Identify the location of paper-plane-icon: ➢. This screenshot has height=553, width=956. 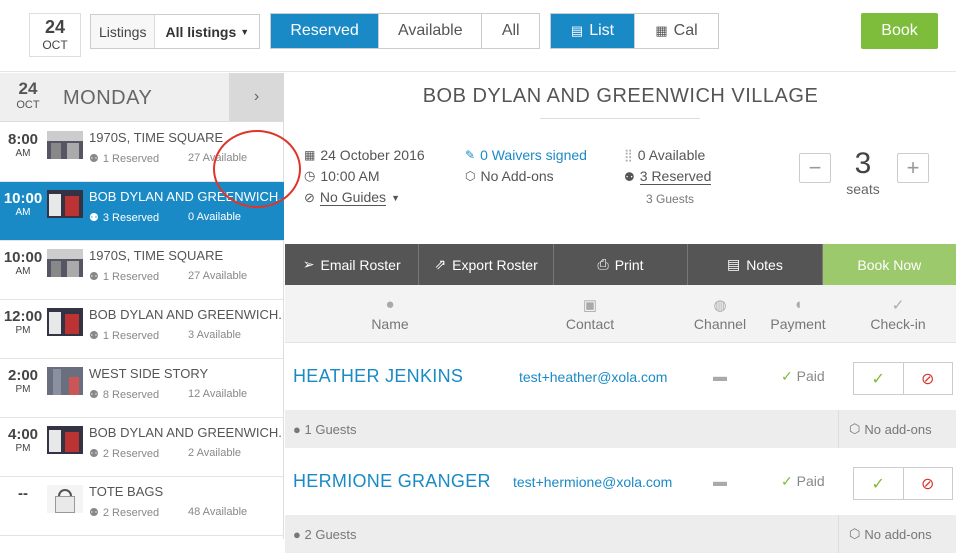
(308, 264).